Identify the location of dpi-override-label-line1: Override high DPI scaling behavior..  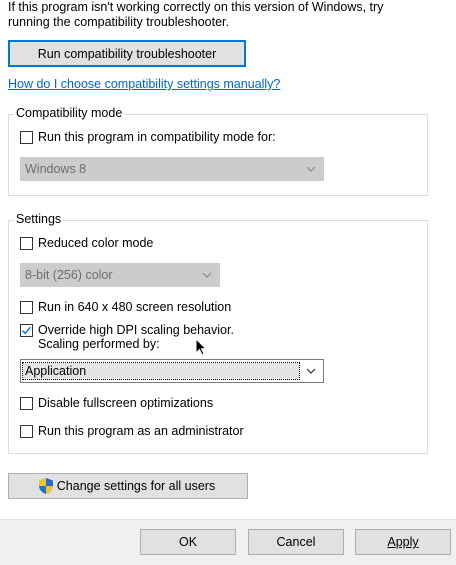
(136, 330).